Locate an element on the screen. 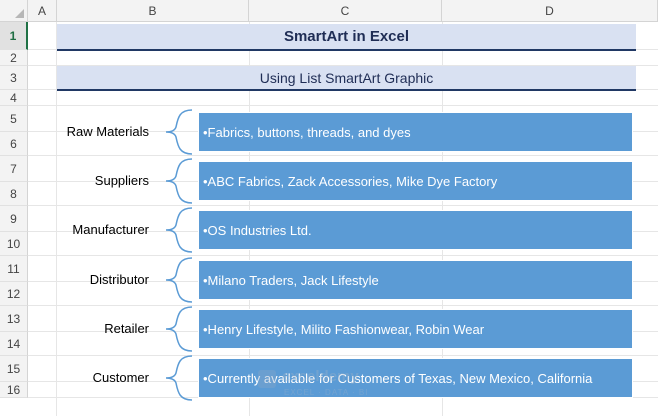  row-header-1: 1 is located at coordinates (14, 36).